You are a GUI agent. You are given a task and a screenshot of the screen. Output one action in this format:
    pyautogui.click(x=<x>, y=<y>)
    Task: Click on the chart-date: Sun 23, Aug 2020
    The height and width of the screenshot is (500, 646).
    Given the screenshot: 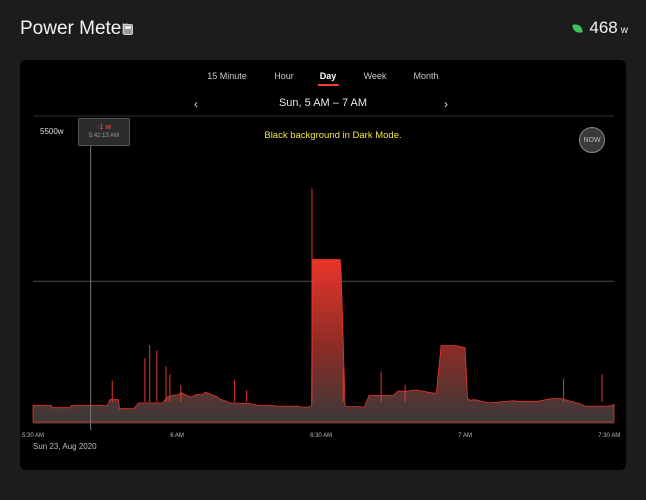 What is the action you would take?
    pyautogui.click(x=65, y=446)
    